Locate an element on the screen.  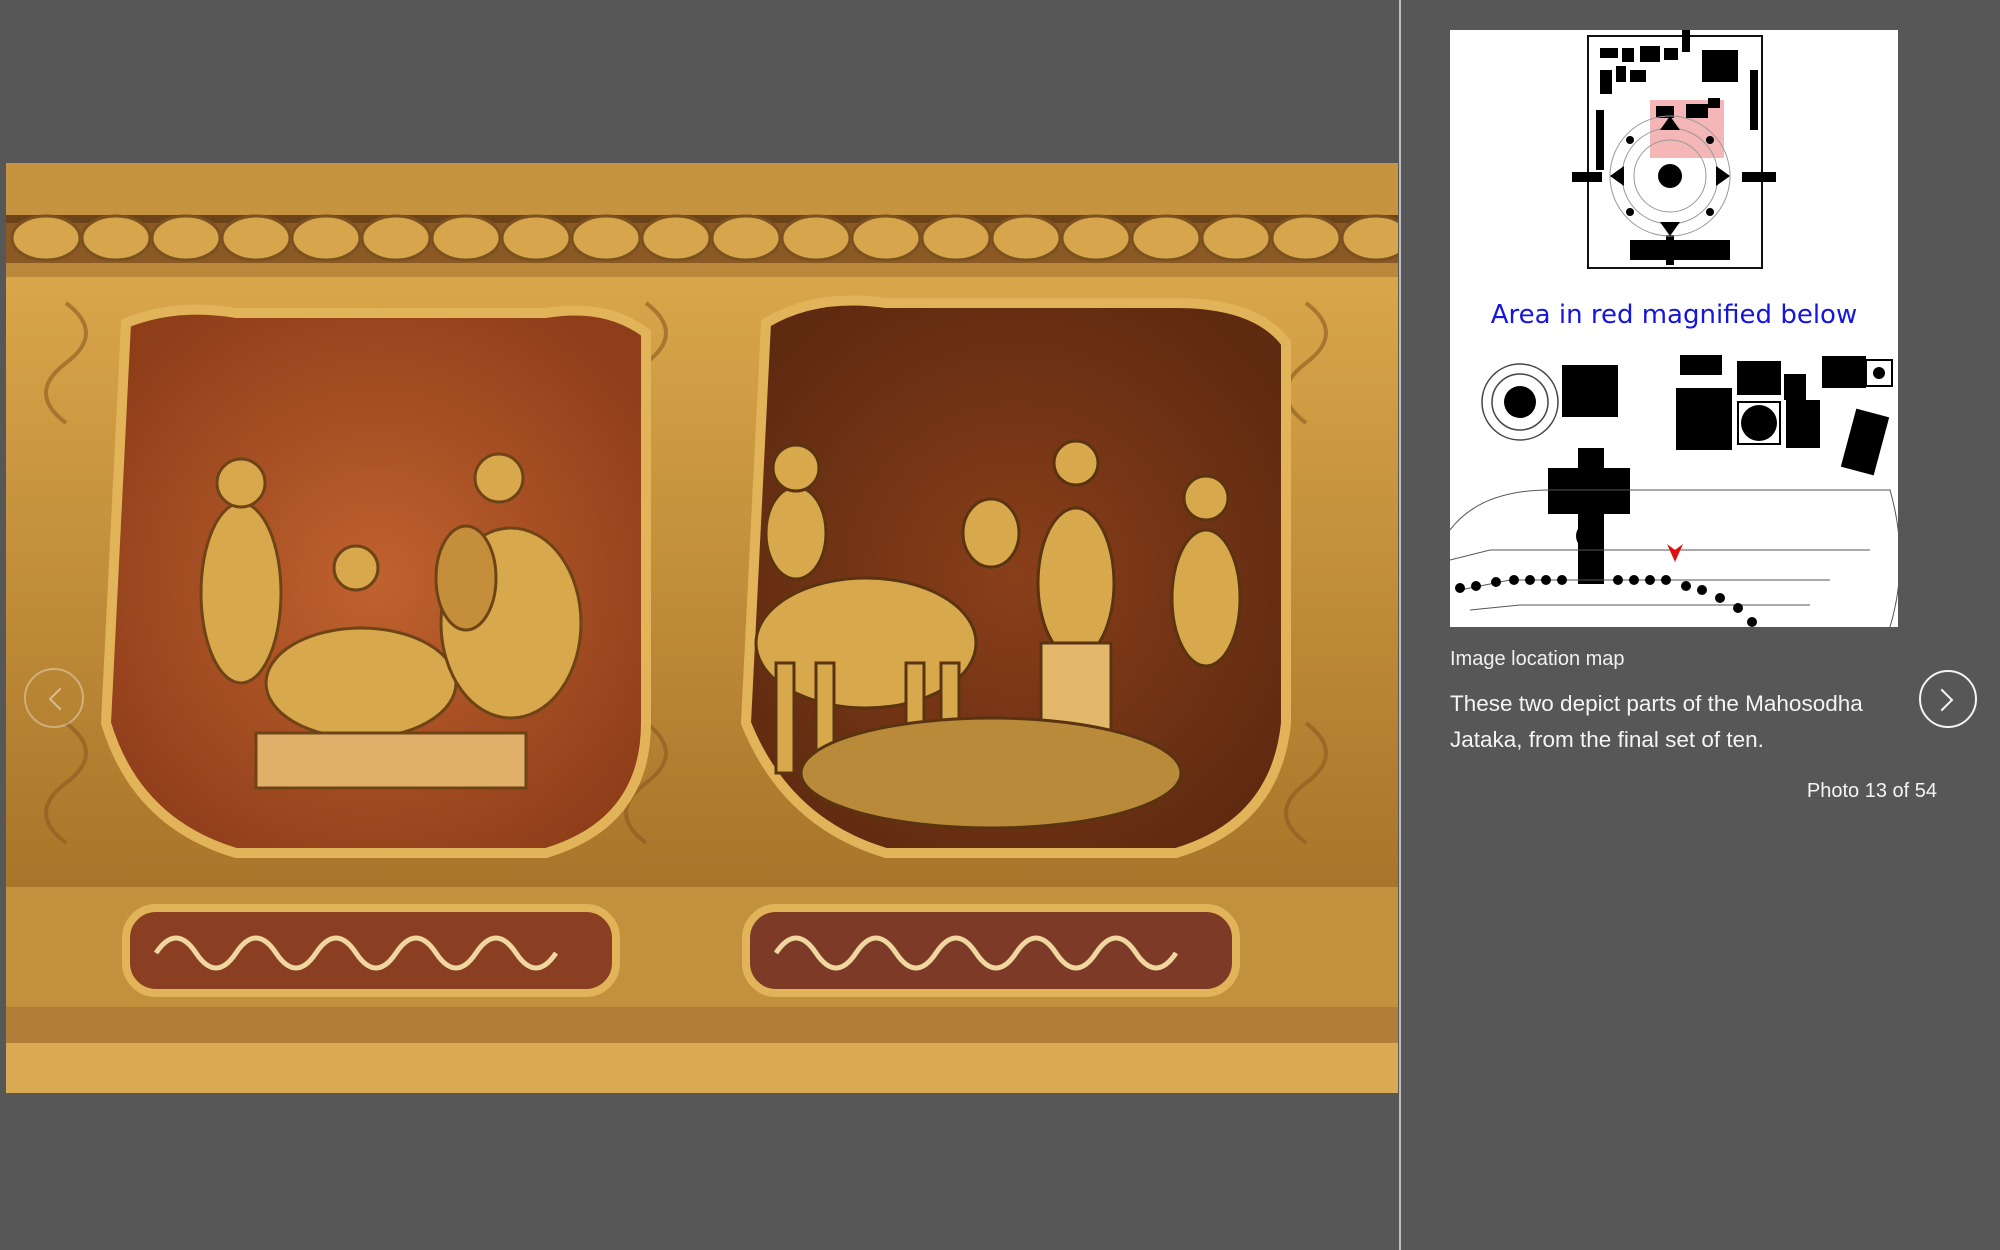
previous-photo-button is located at coordinates (54, 698).